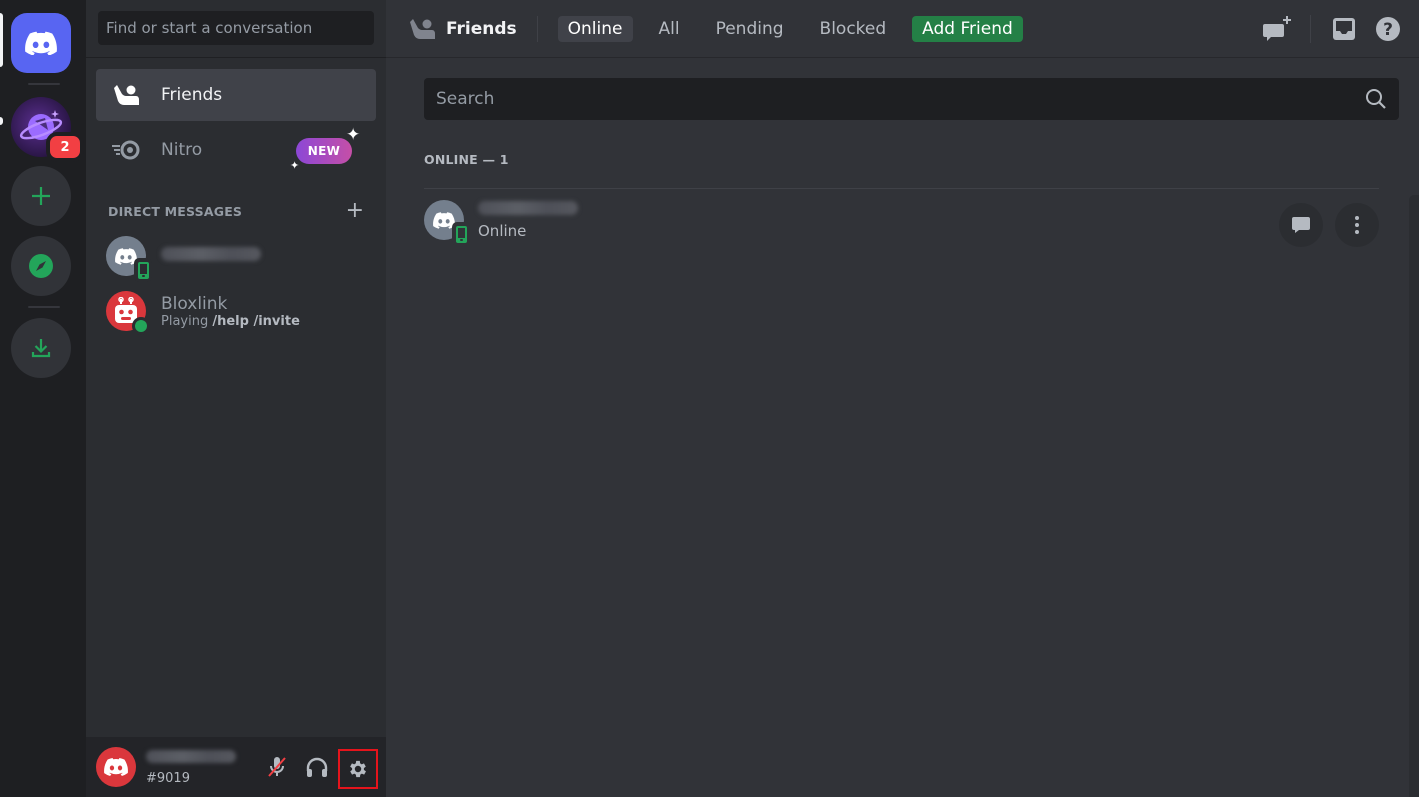  I want to click on online-status-icon, so click(141, 326).